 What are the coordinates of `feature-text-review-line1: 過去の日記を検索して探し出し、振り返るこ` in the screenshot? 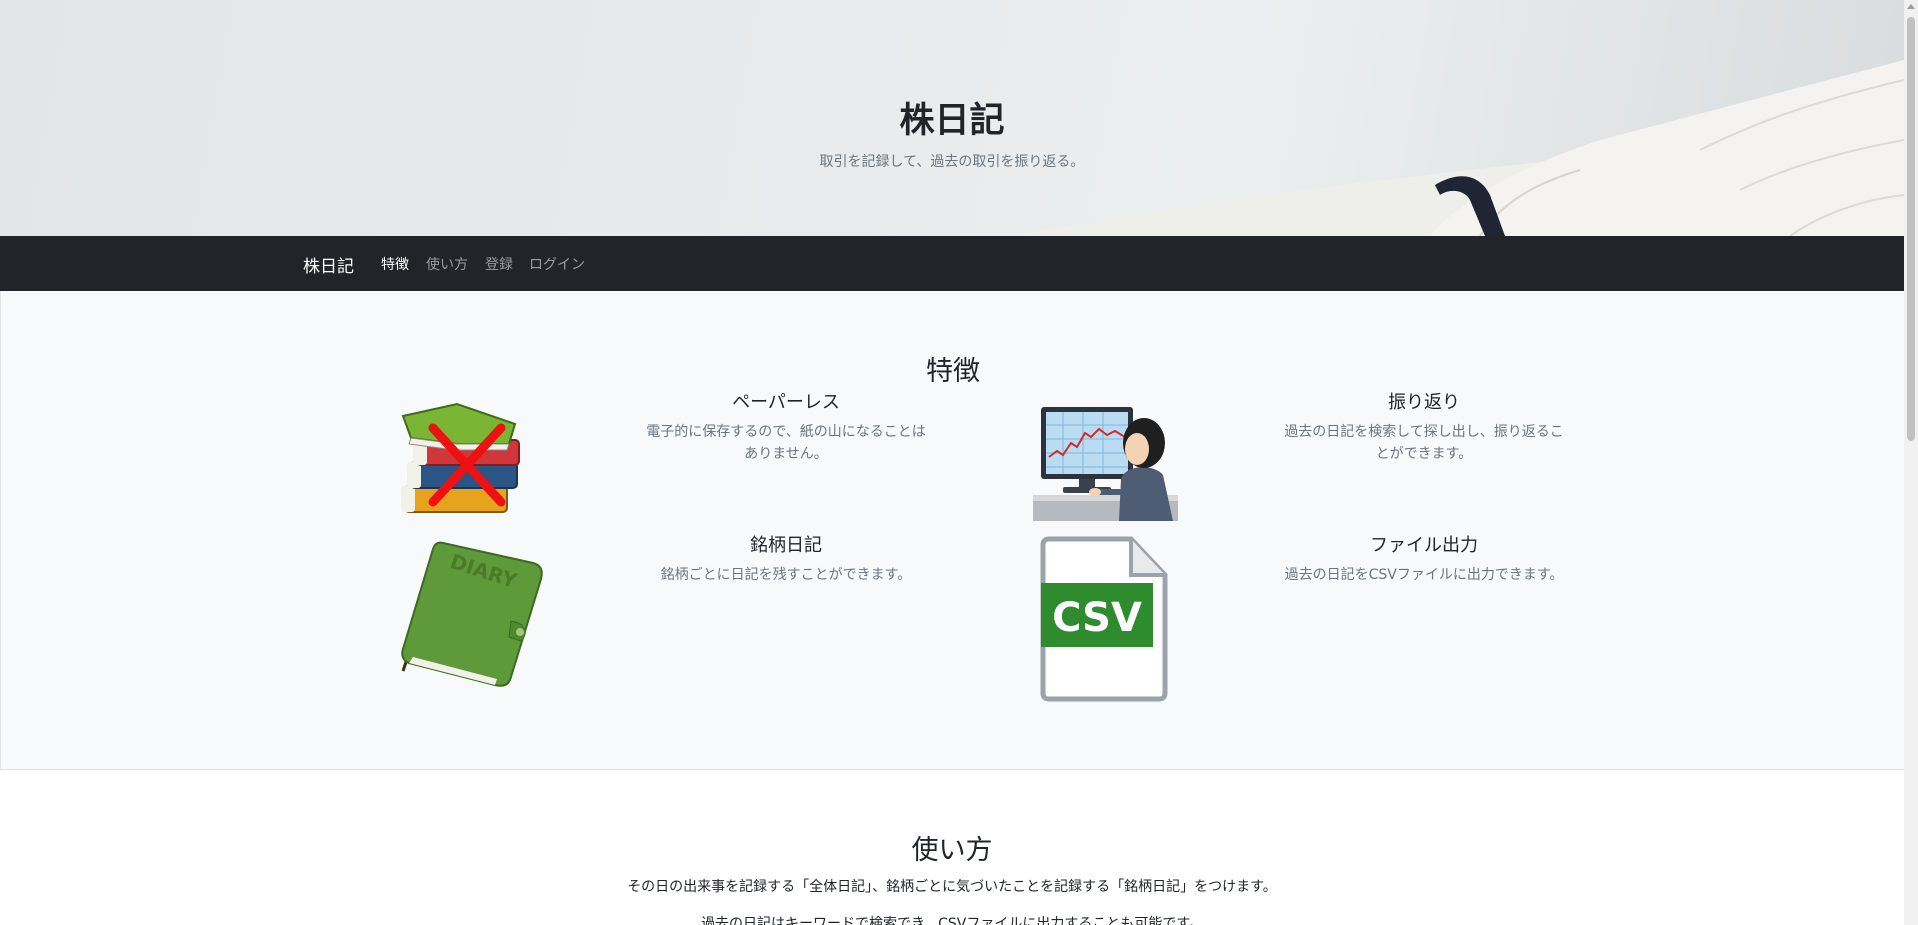 It's located at (1424, 432).